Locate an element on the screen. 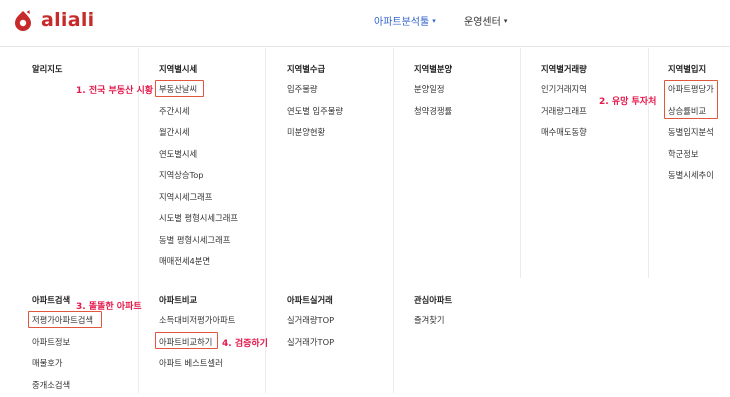 Image resolution: width=730 pixels, height=397 pixels. annotation-label: 4. 검증하기 is located at coordinates (245, 344).